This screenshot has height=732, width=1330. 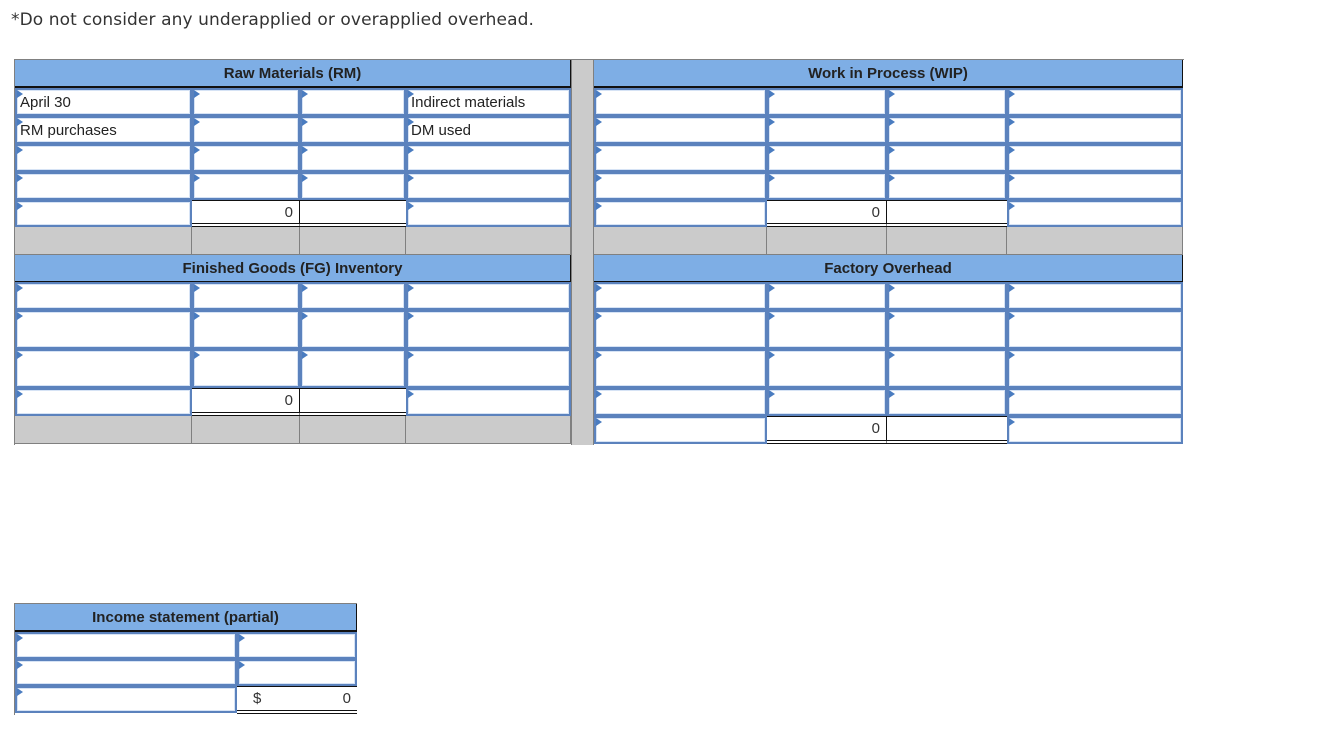 I want to click on is-label-1-field, so click(x=127, y=645).